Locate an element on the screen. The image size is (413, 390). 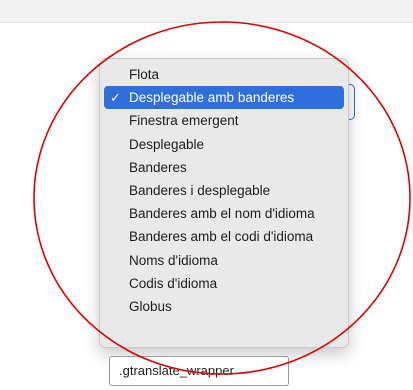
menu-item-noms-idioma: Noms d'idioma is located at coordinates (224, 260).